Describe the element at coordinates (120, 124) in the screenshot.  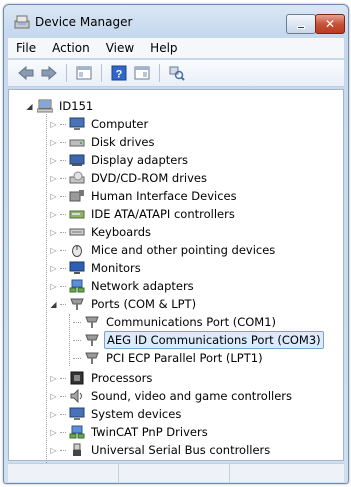
I see `tree-item-label: Computer` at that location.